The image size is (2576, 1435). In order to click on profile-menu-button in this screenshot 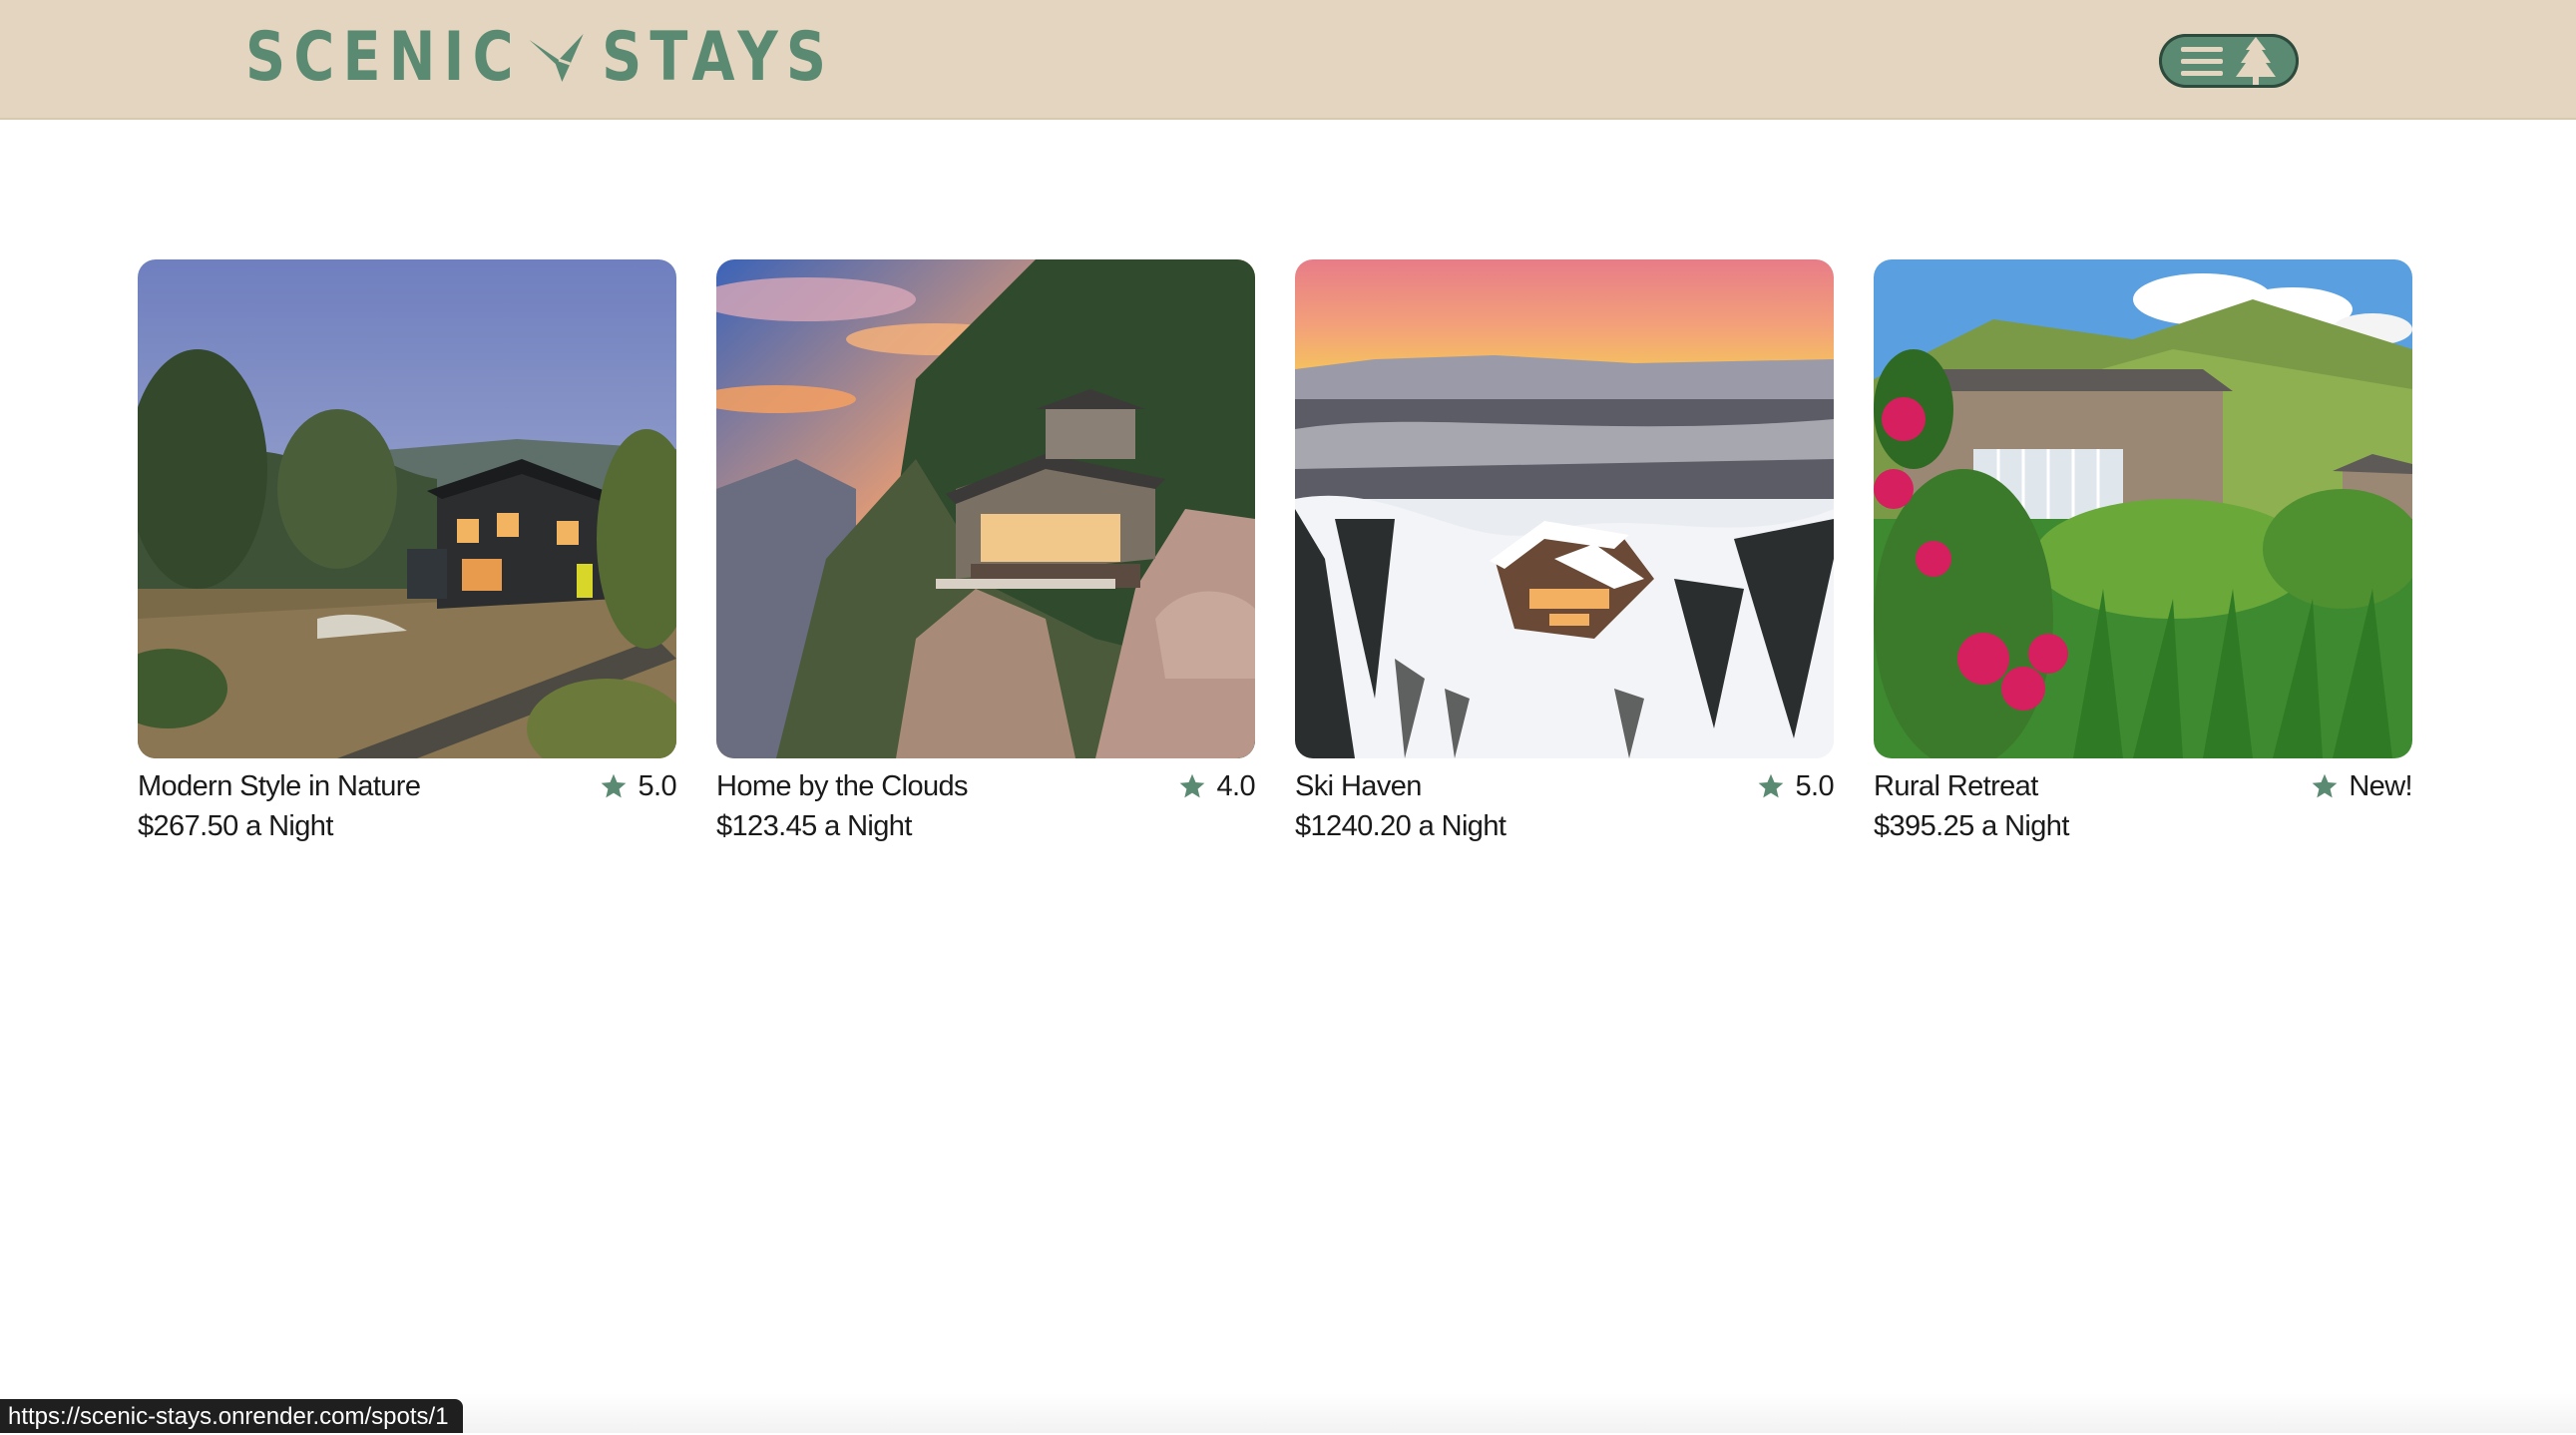, I will do `click(2229, 61)`.